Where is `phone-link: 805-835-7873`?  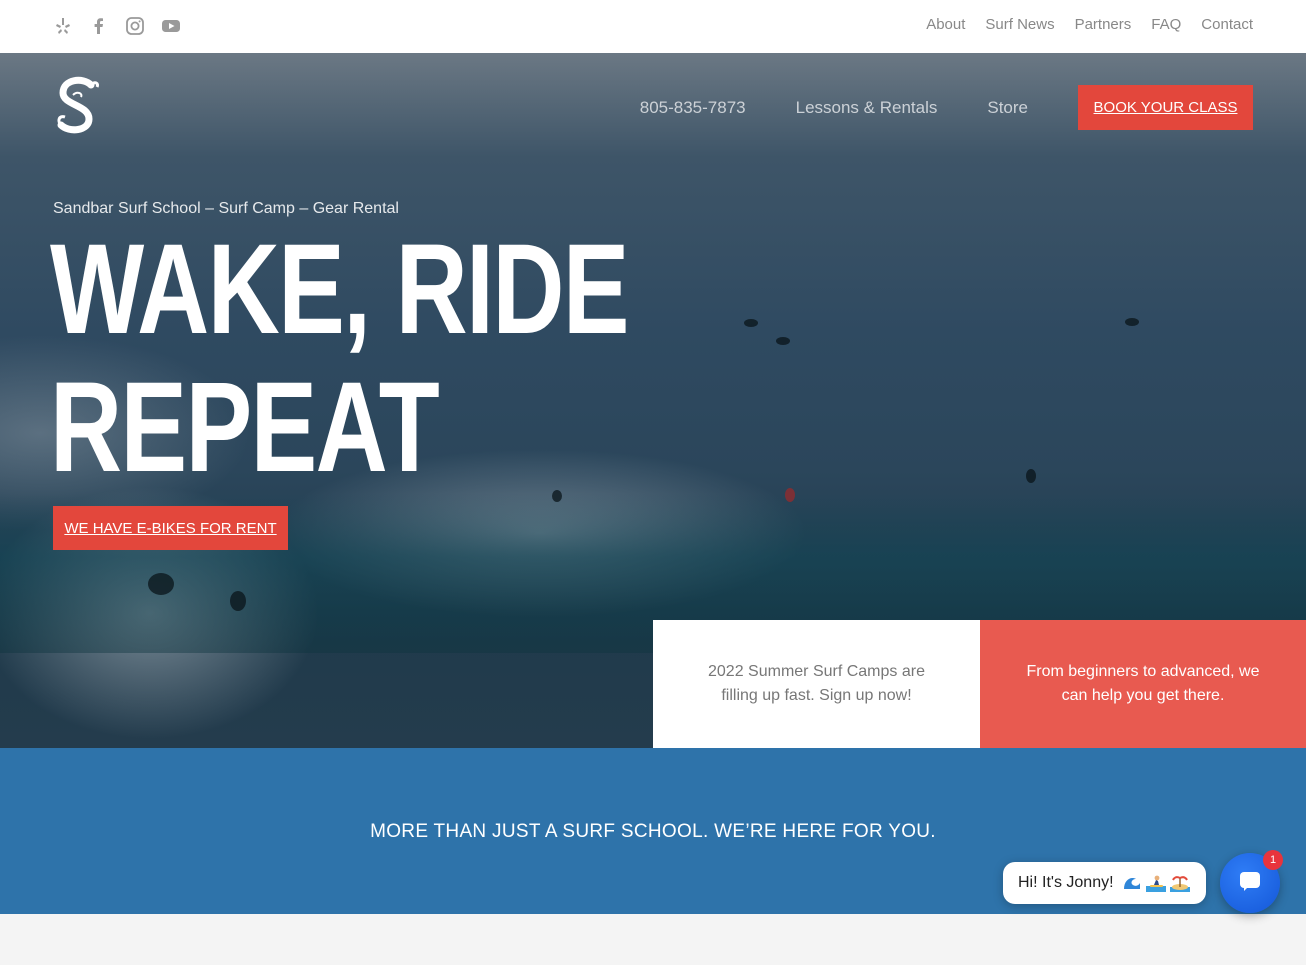
phone-link: 805-835-7873 is located at coordinates (693, 108).